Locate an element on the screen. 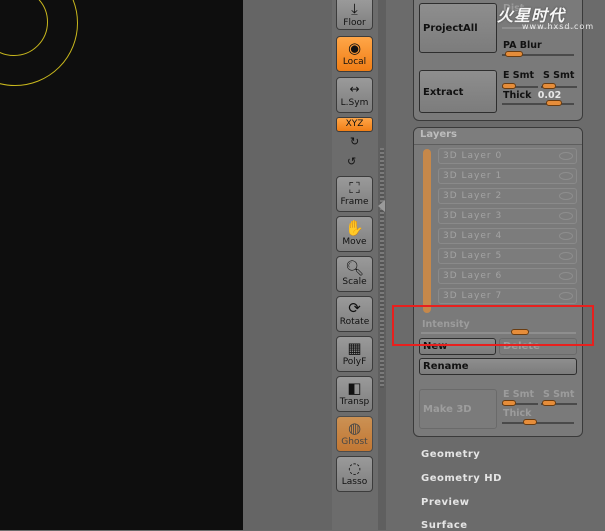 Image resolution: width=605 pixels, height=531 pixels. s-smt-slider-knob is located at coordinates (549, 86).